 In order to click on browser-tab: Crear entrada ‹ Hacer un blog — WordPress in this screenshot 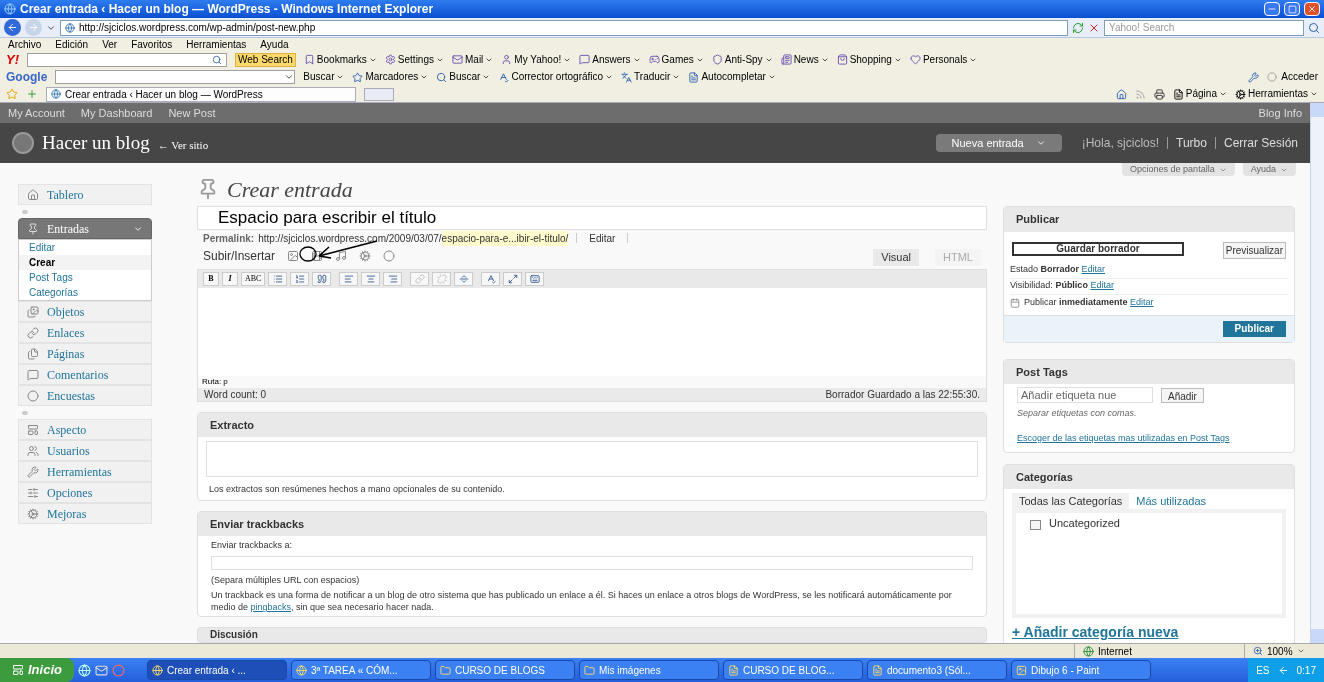, I will do `click(201, 94)`.